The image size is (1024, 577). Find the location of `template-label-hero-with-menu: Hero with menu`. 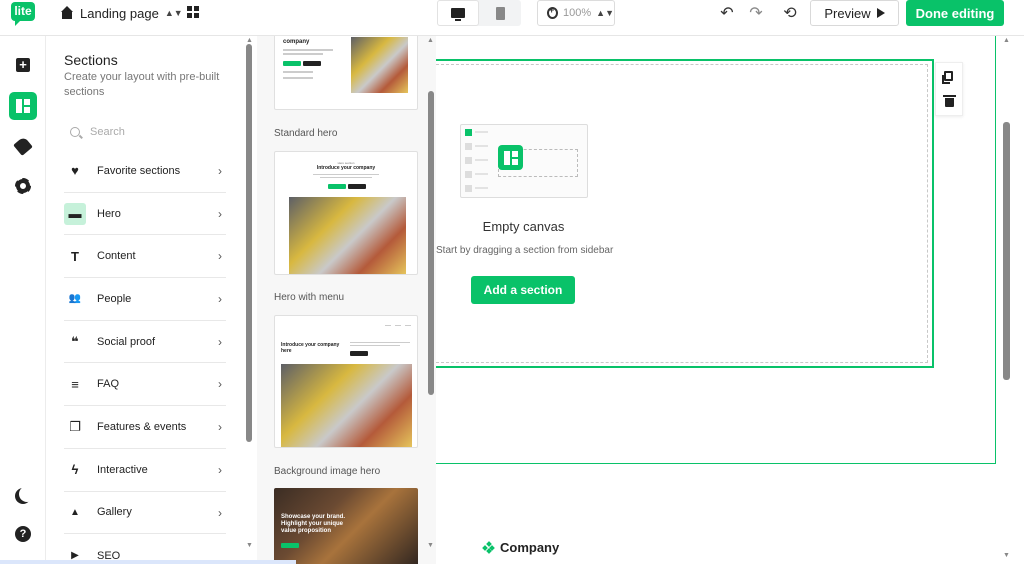

template-label-hero-with-menu: Hero with menu is located at coordinates (309, 297).